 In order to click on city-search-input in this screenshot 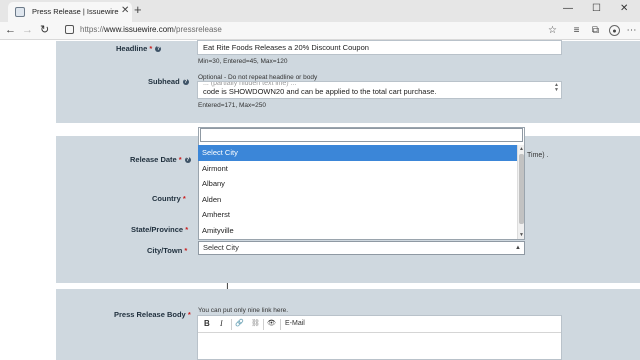, I will do `click(361, 135)`.